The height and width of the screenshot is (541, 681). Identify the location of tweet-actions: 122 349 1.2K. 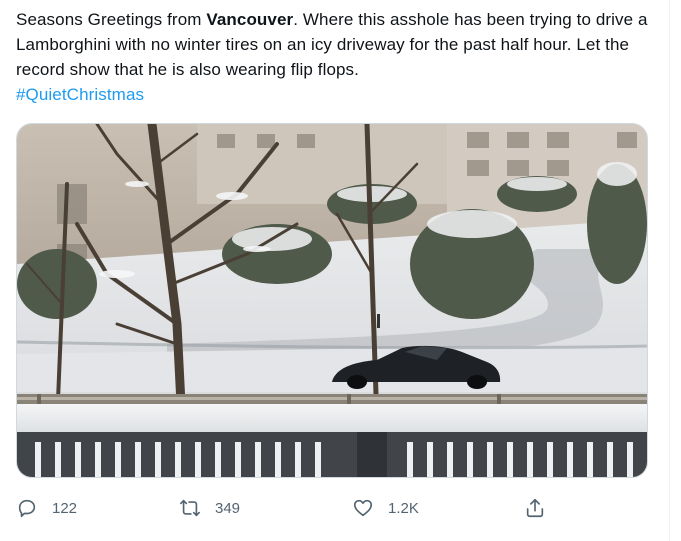
(286, 508).